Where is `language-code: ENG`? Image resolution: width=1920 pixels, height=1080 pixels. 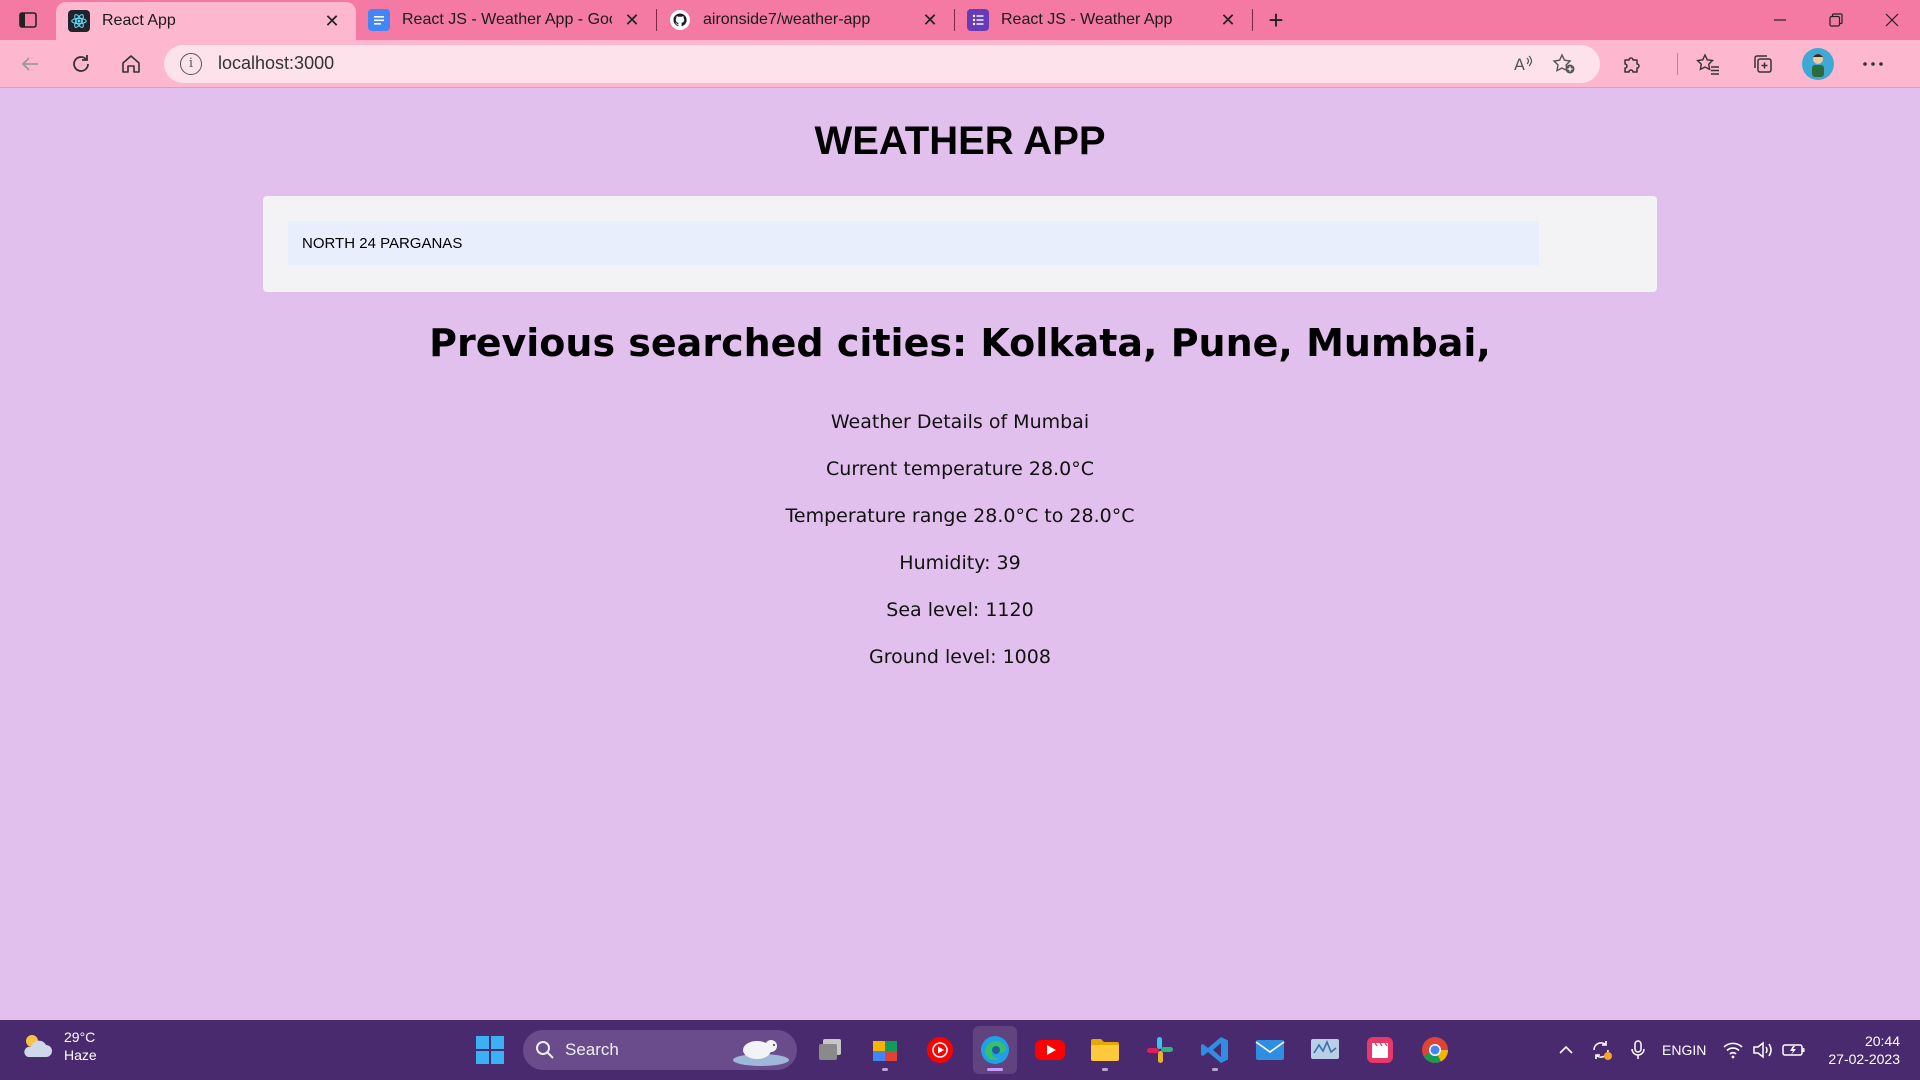 language-code: ENG is located at coordinates (1677, 1050).